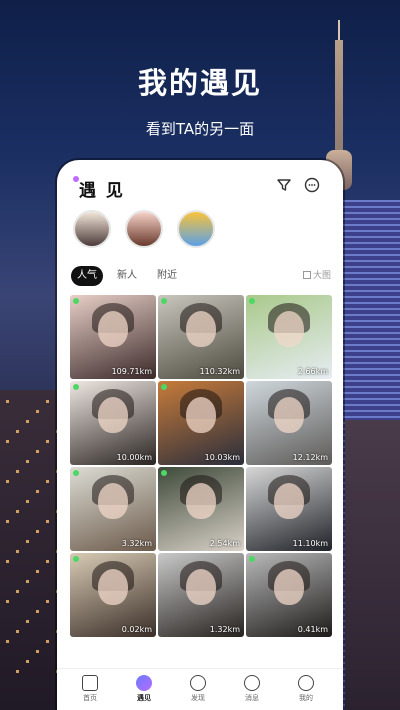  I want to click on bottom-tab-bar: 首页 遇见 发现 消息 我的, so click(200, 689).